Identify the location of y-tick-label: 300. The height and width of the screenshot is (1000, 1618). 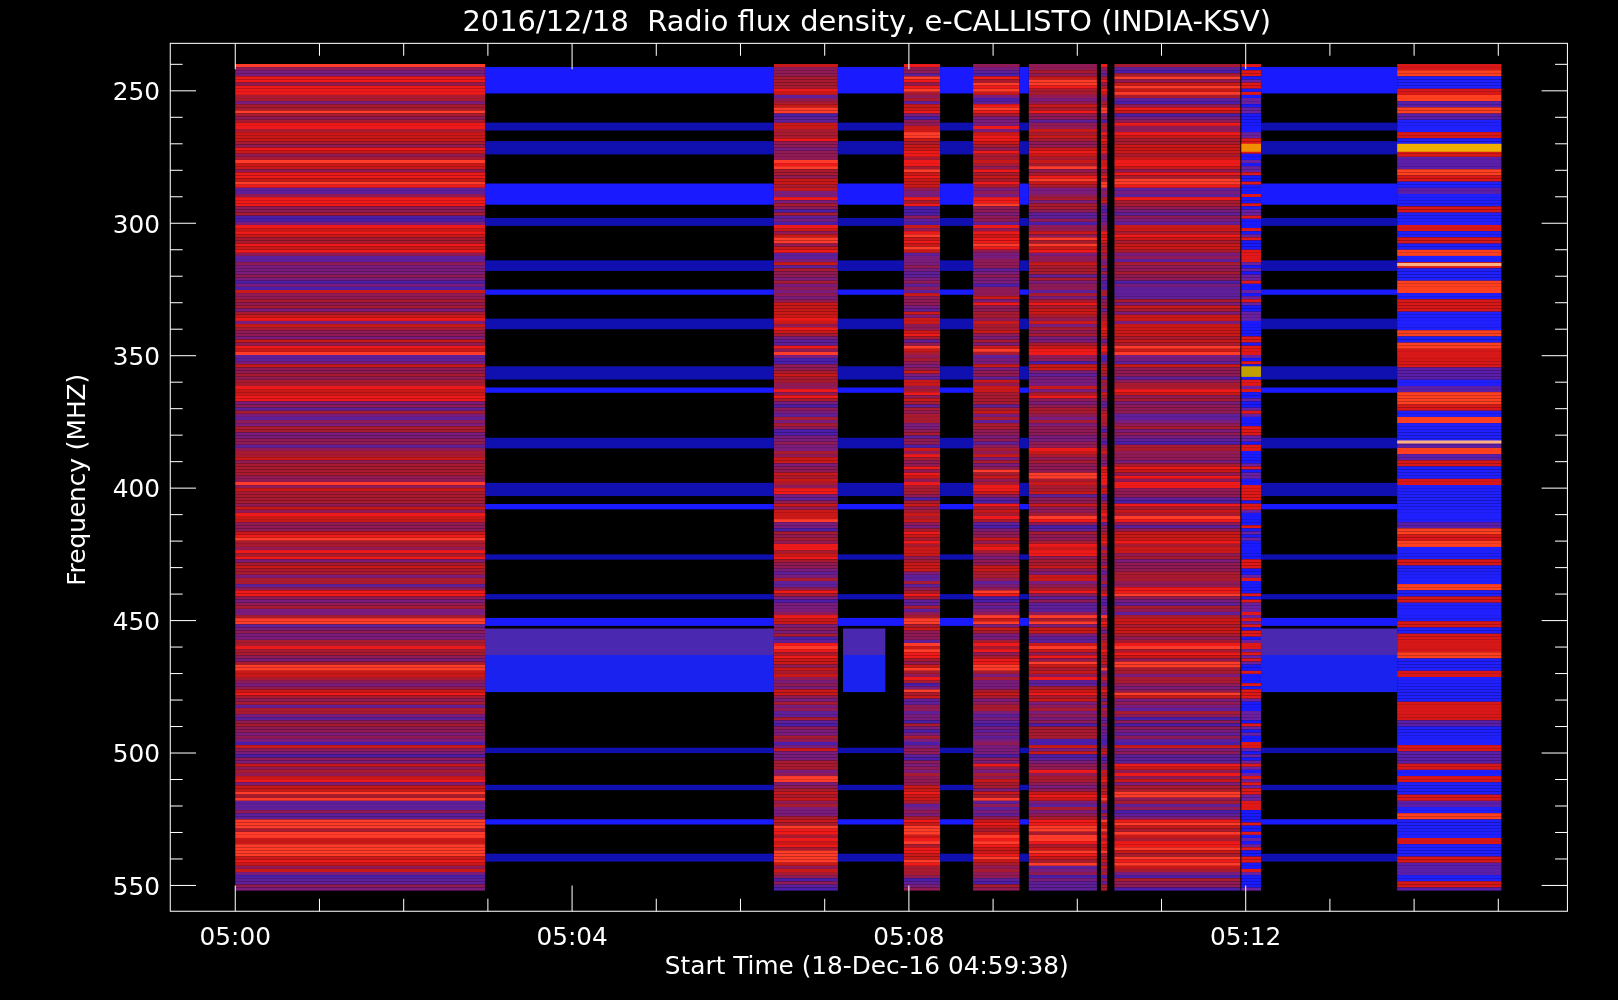
(136, 224).